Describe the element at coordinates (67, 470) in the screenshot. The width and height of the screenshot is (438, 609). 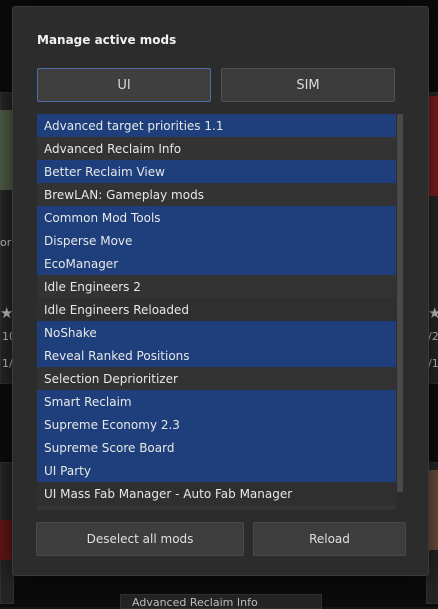
I see `mod-name: UI Party` at that location.